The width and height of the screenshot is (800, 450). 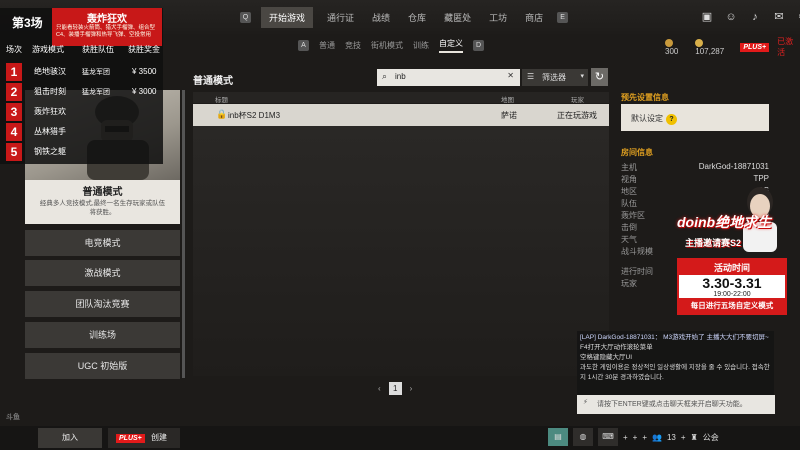 What do you see at coordinates (671, 119) in the screenshot?
I see `help-icon: ?` at bounding box center [671, 119].